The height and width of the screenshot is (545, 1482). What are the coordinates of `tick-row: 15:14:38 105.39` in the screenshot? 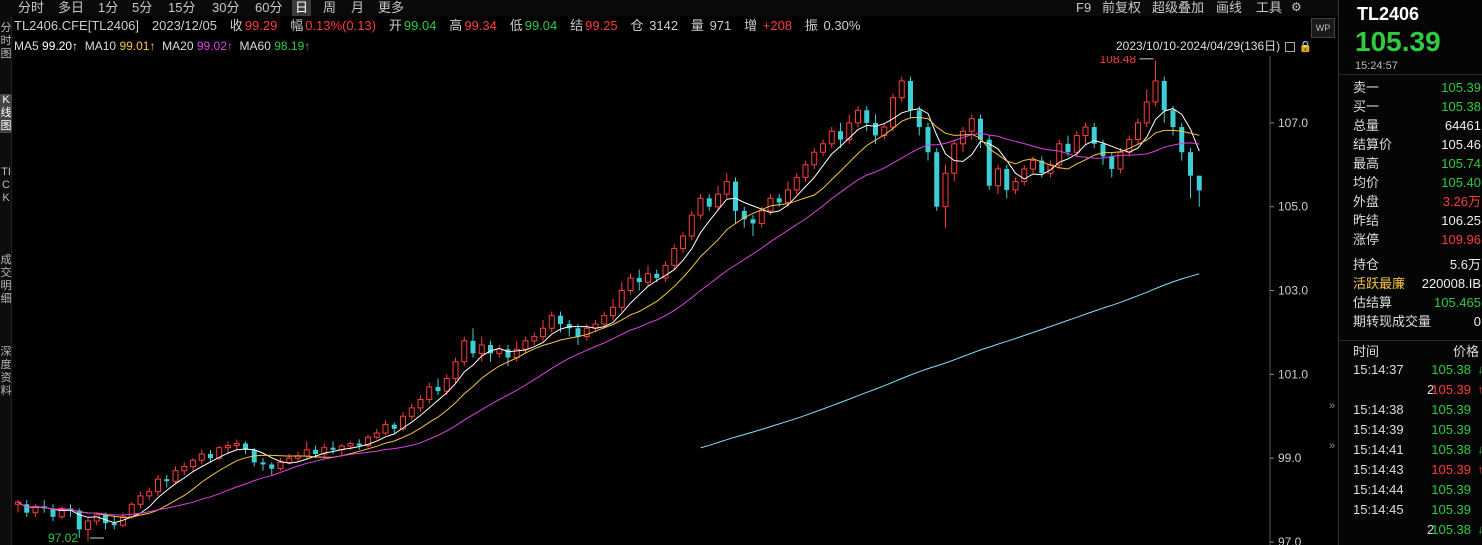 It's located at (1417, 410).